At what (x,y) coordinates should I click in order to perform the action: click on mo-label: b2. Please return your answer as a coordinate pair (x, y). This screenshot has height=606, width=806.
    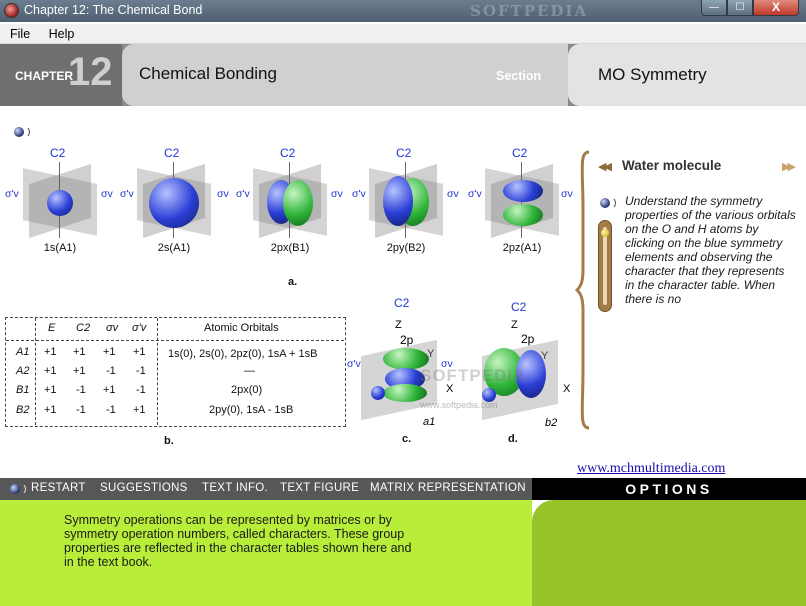
    Looking at the image, I should click on (551, 423).